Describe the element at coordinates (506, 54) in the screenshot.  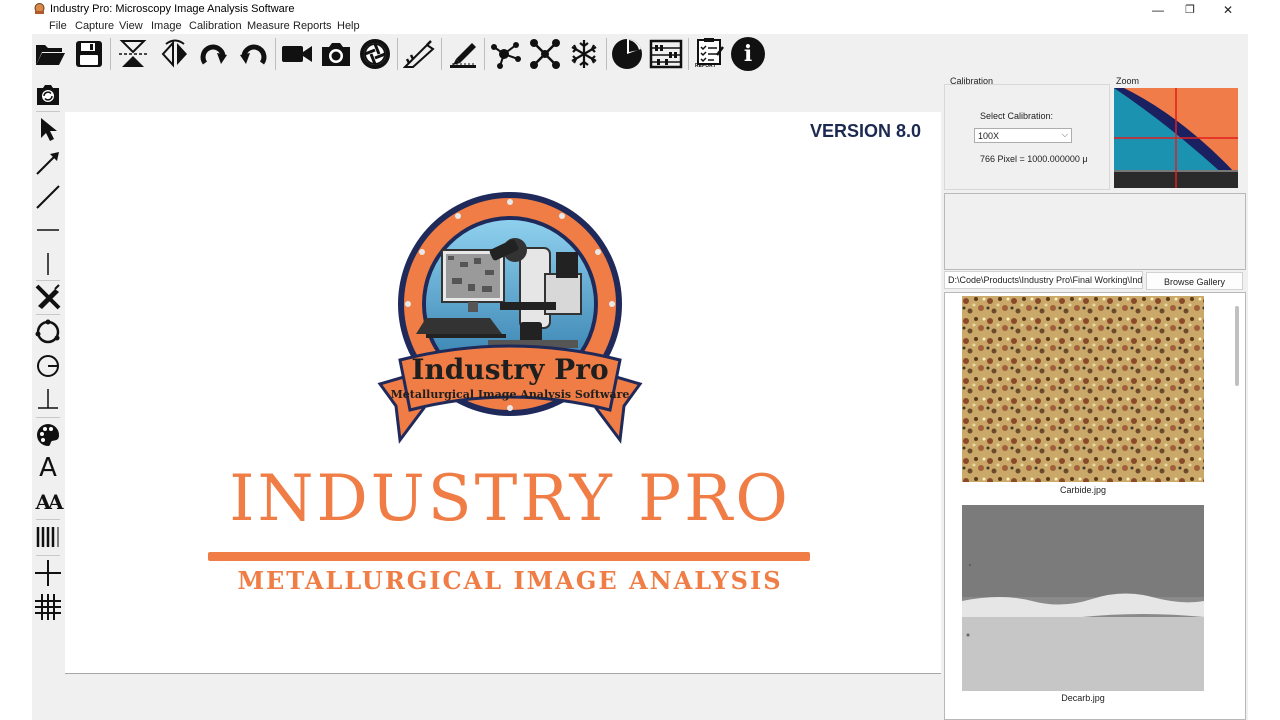
I see `molecule-icon` at that location.